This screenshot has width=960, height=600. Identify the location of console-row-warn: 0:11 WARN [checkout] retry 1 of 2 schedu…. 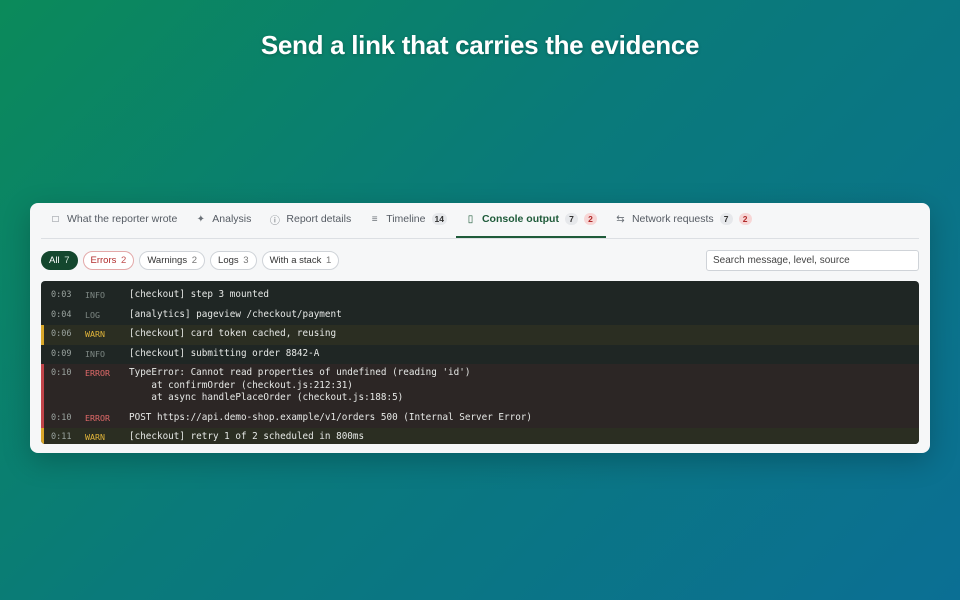
(480, 436).